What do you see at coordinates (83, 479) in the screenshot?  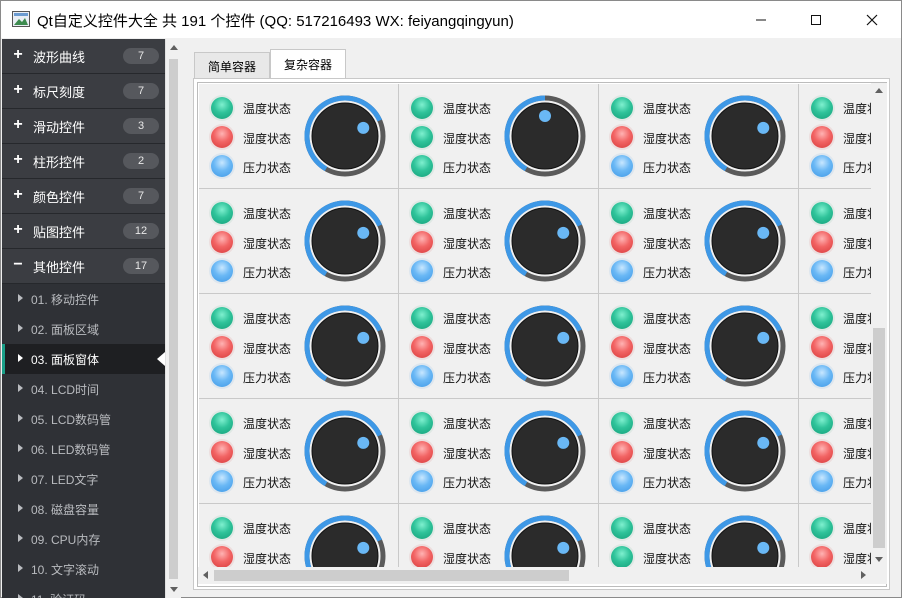 I see `sidebar-item: 07. LED文字` at bounding box center [83, 479].